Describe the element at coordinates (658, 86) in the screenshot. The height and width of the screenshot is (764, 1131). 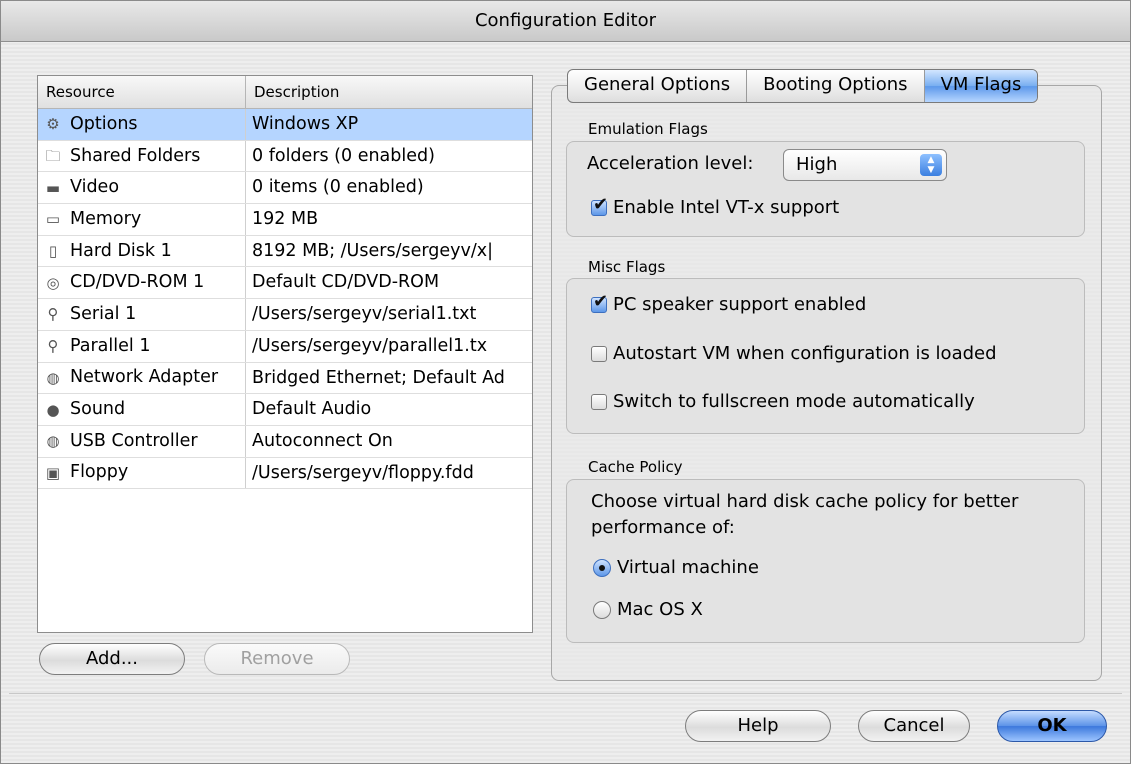
I see `tab-general-options: General Options` at that location.